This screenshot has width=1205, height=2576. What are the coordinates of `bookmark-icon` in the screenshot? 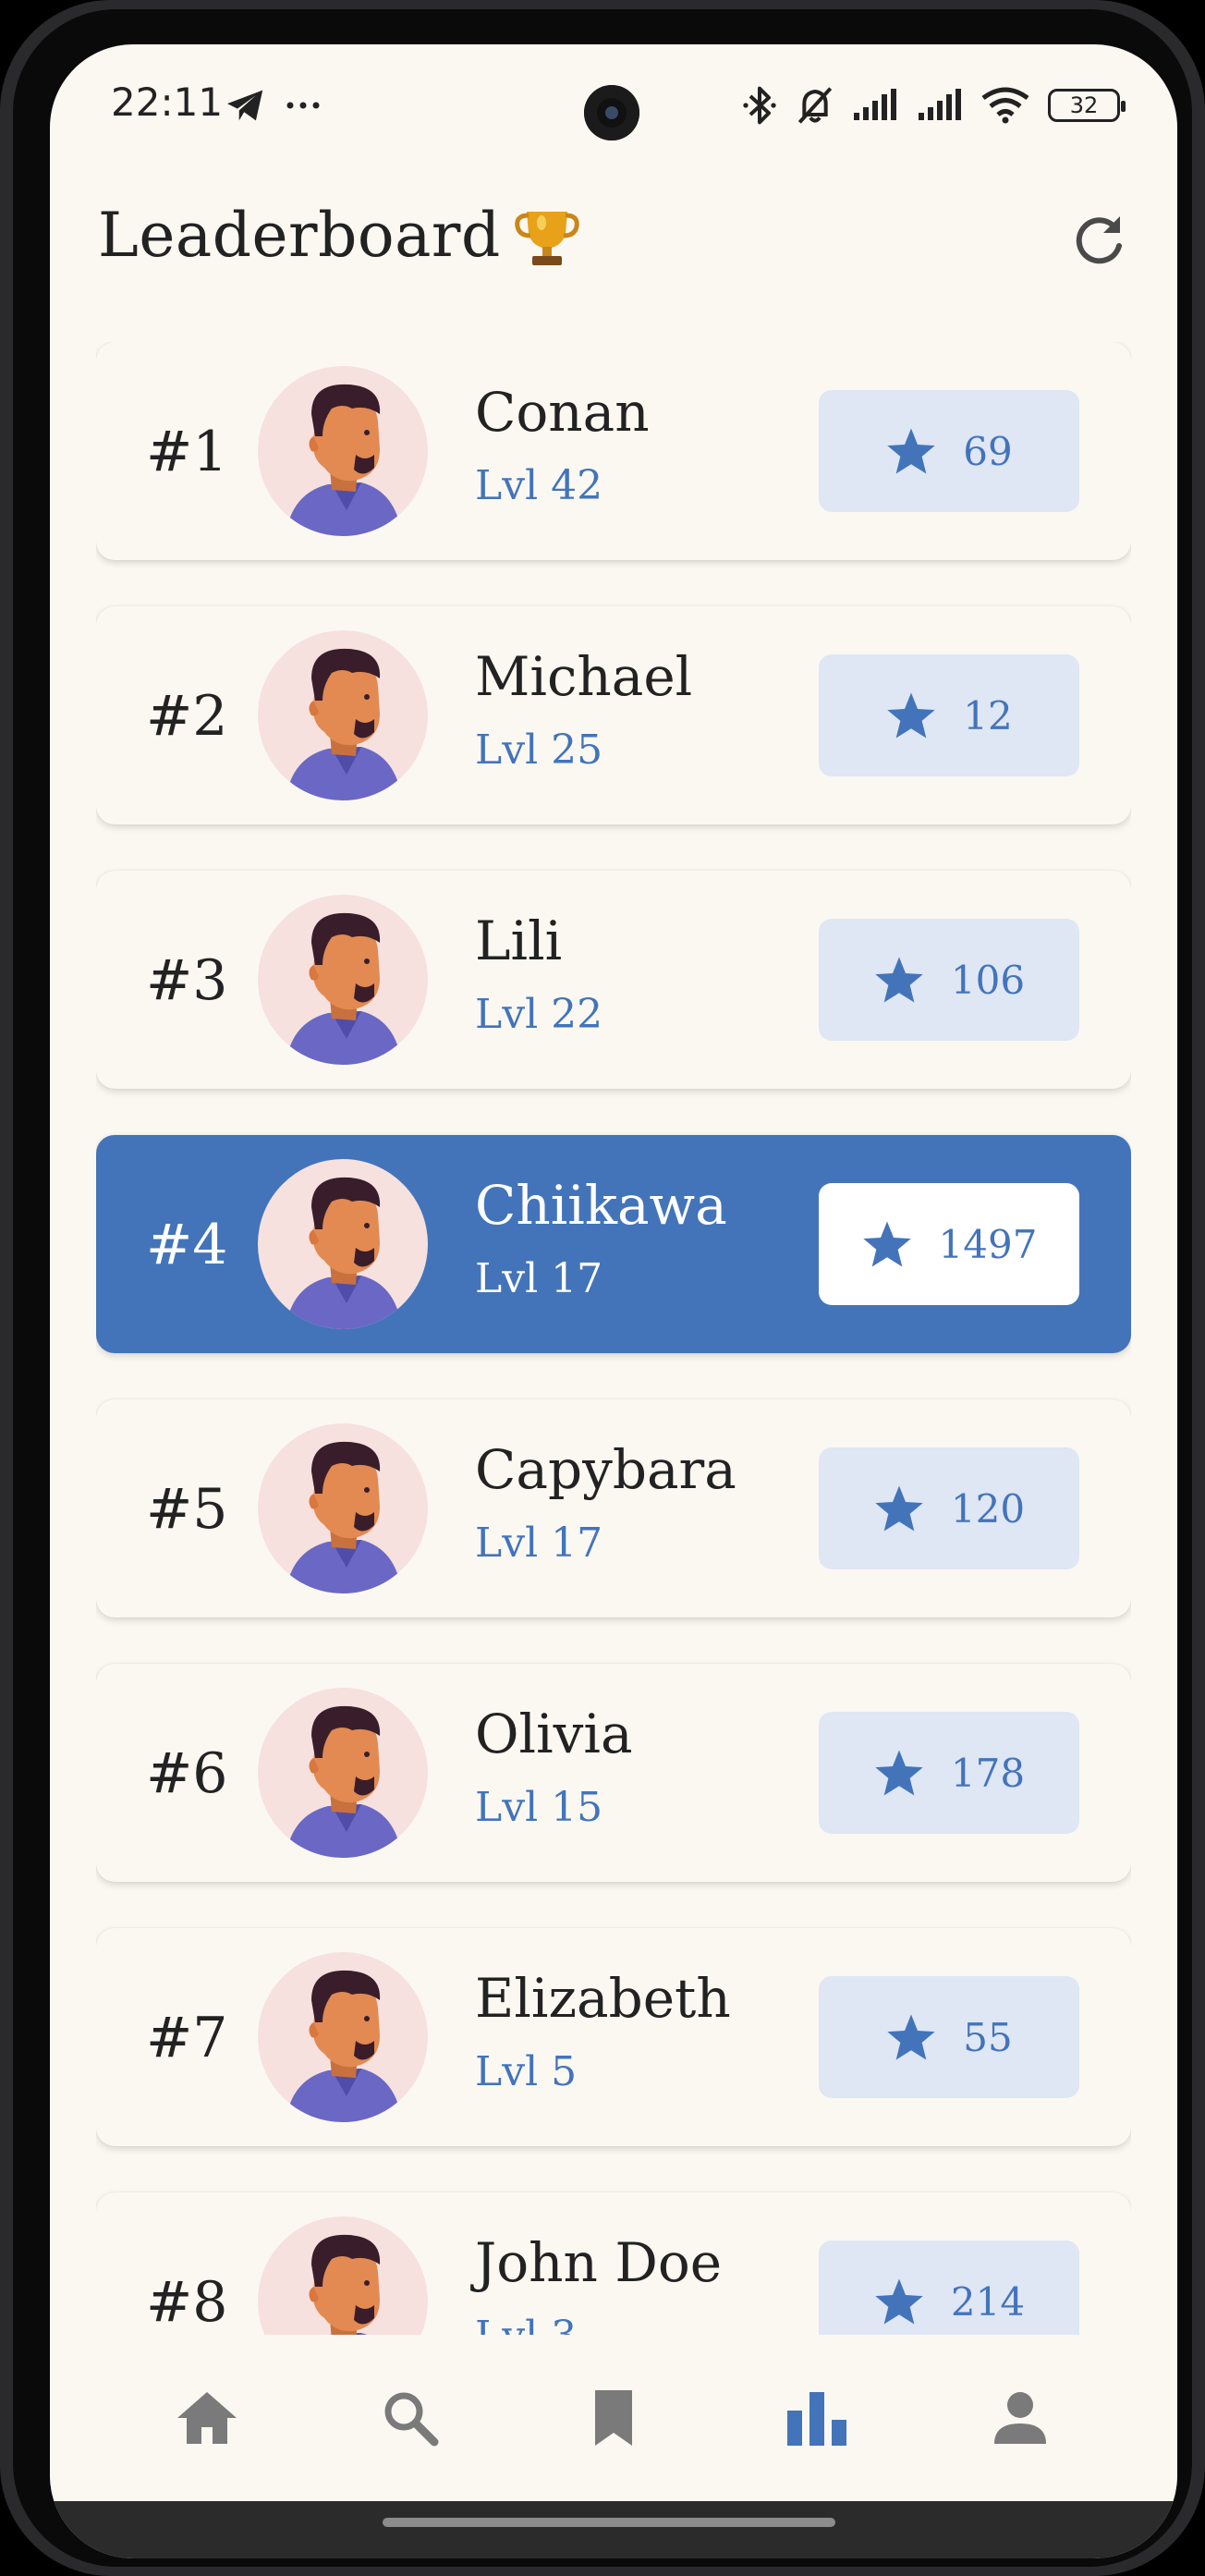 It's located at (613, 2418).